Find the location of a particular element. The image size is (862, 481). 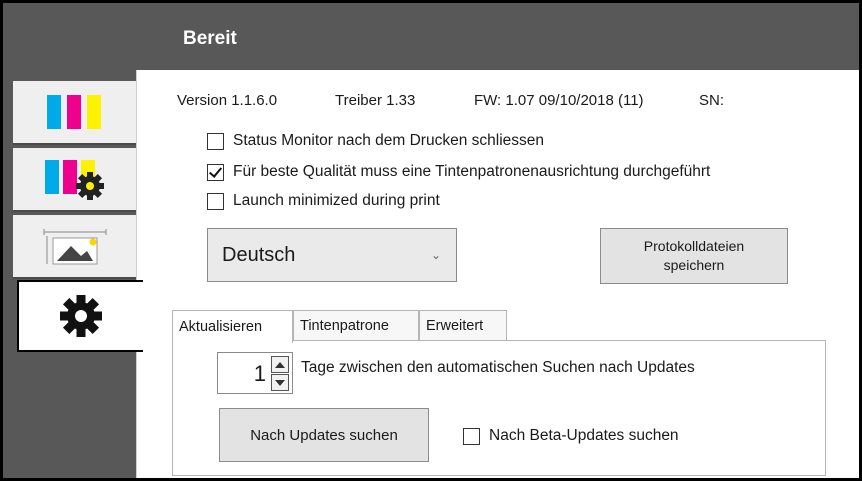

option-launch-minimized: Launch minimized during print is located at coordinates (323, 201).